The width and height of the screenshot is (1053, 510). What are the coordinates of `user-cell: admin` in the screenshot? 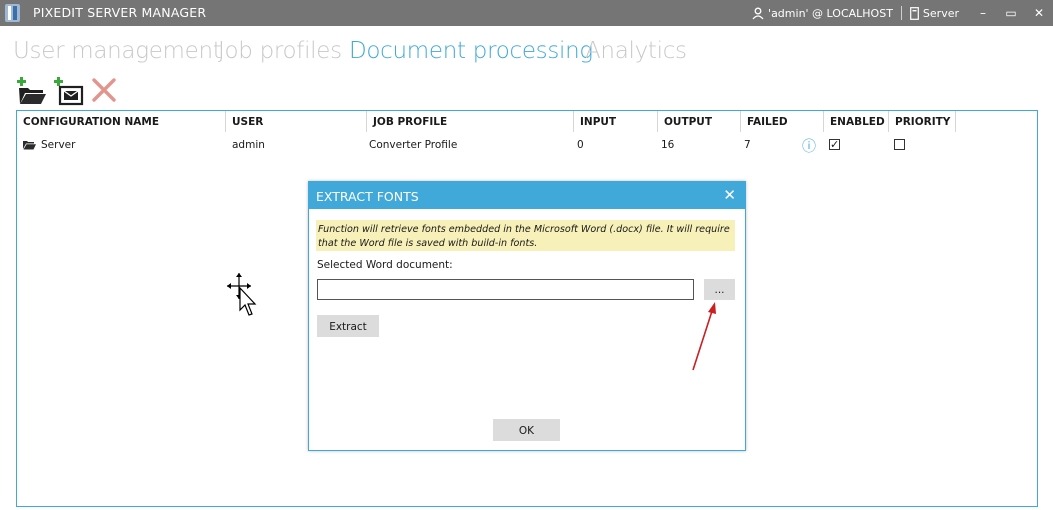 It's located at (248, 145).